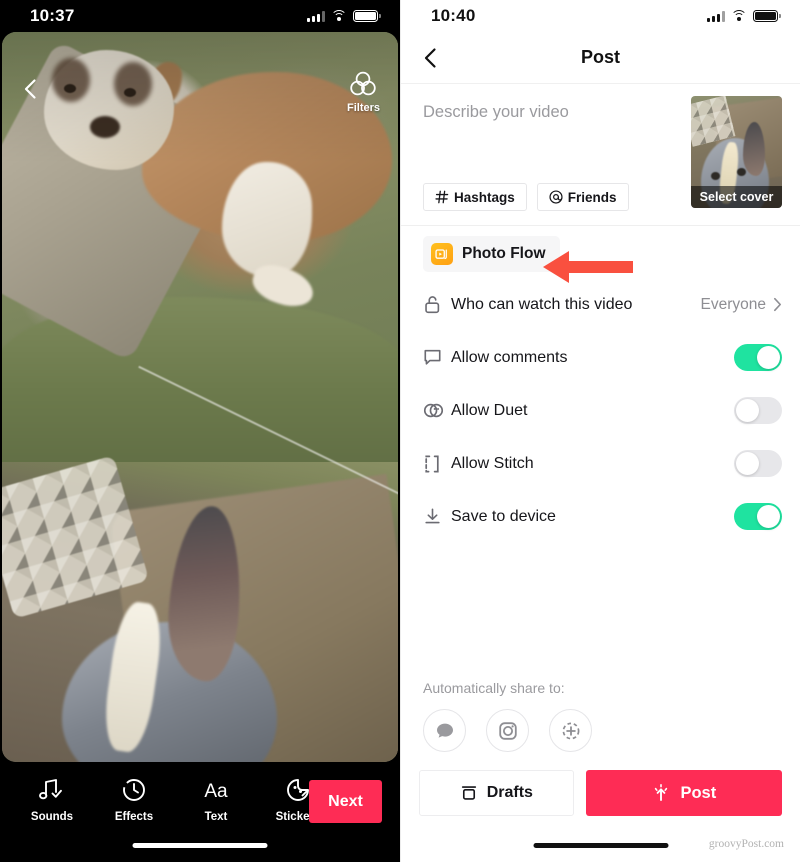 Image resolution: width=800 pixels, height=862 pixels. I want to click on hashtags-button: Hashtags, so click(475, 197).